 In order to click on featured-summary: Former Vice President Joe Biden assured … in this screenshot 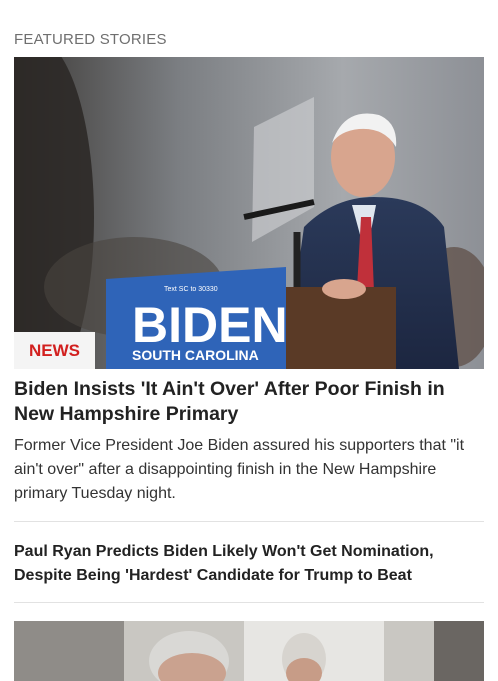, I will do `click(239, 469)`.